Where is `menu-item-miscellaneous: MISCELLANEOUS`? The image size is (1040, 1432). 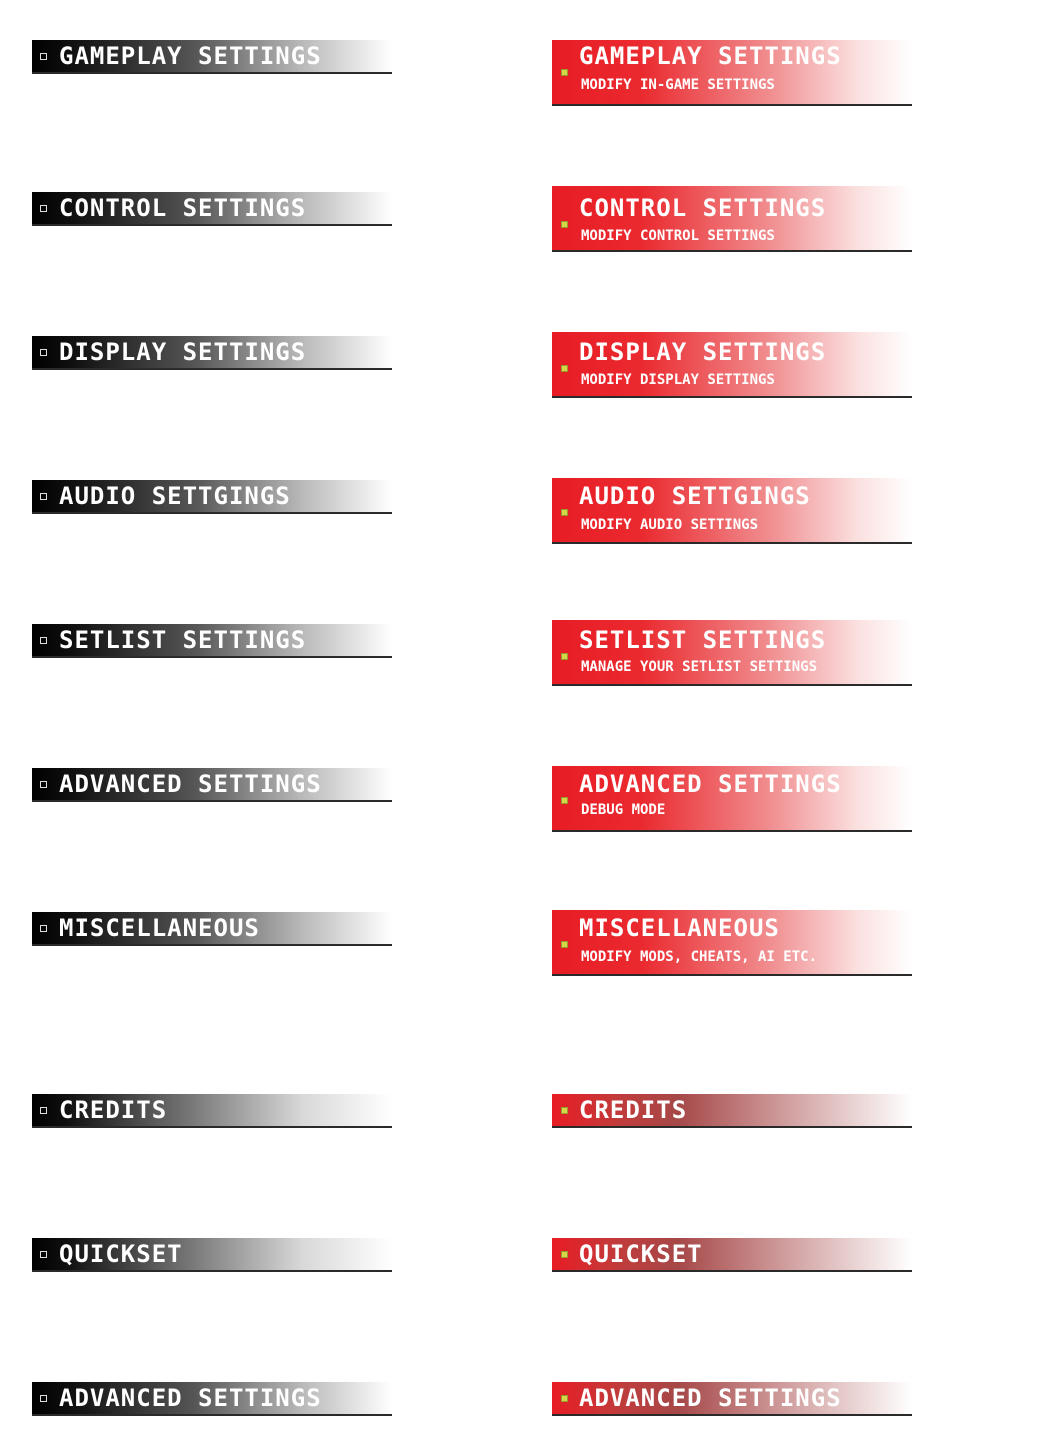
menu-item-miscellaneous: MISCELLANEOUS is located at coordinates (212, 929).